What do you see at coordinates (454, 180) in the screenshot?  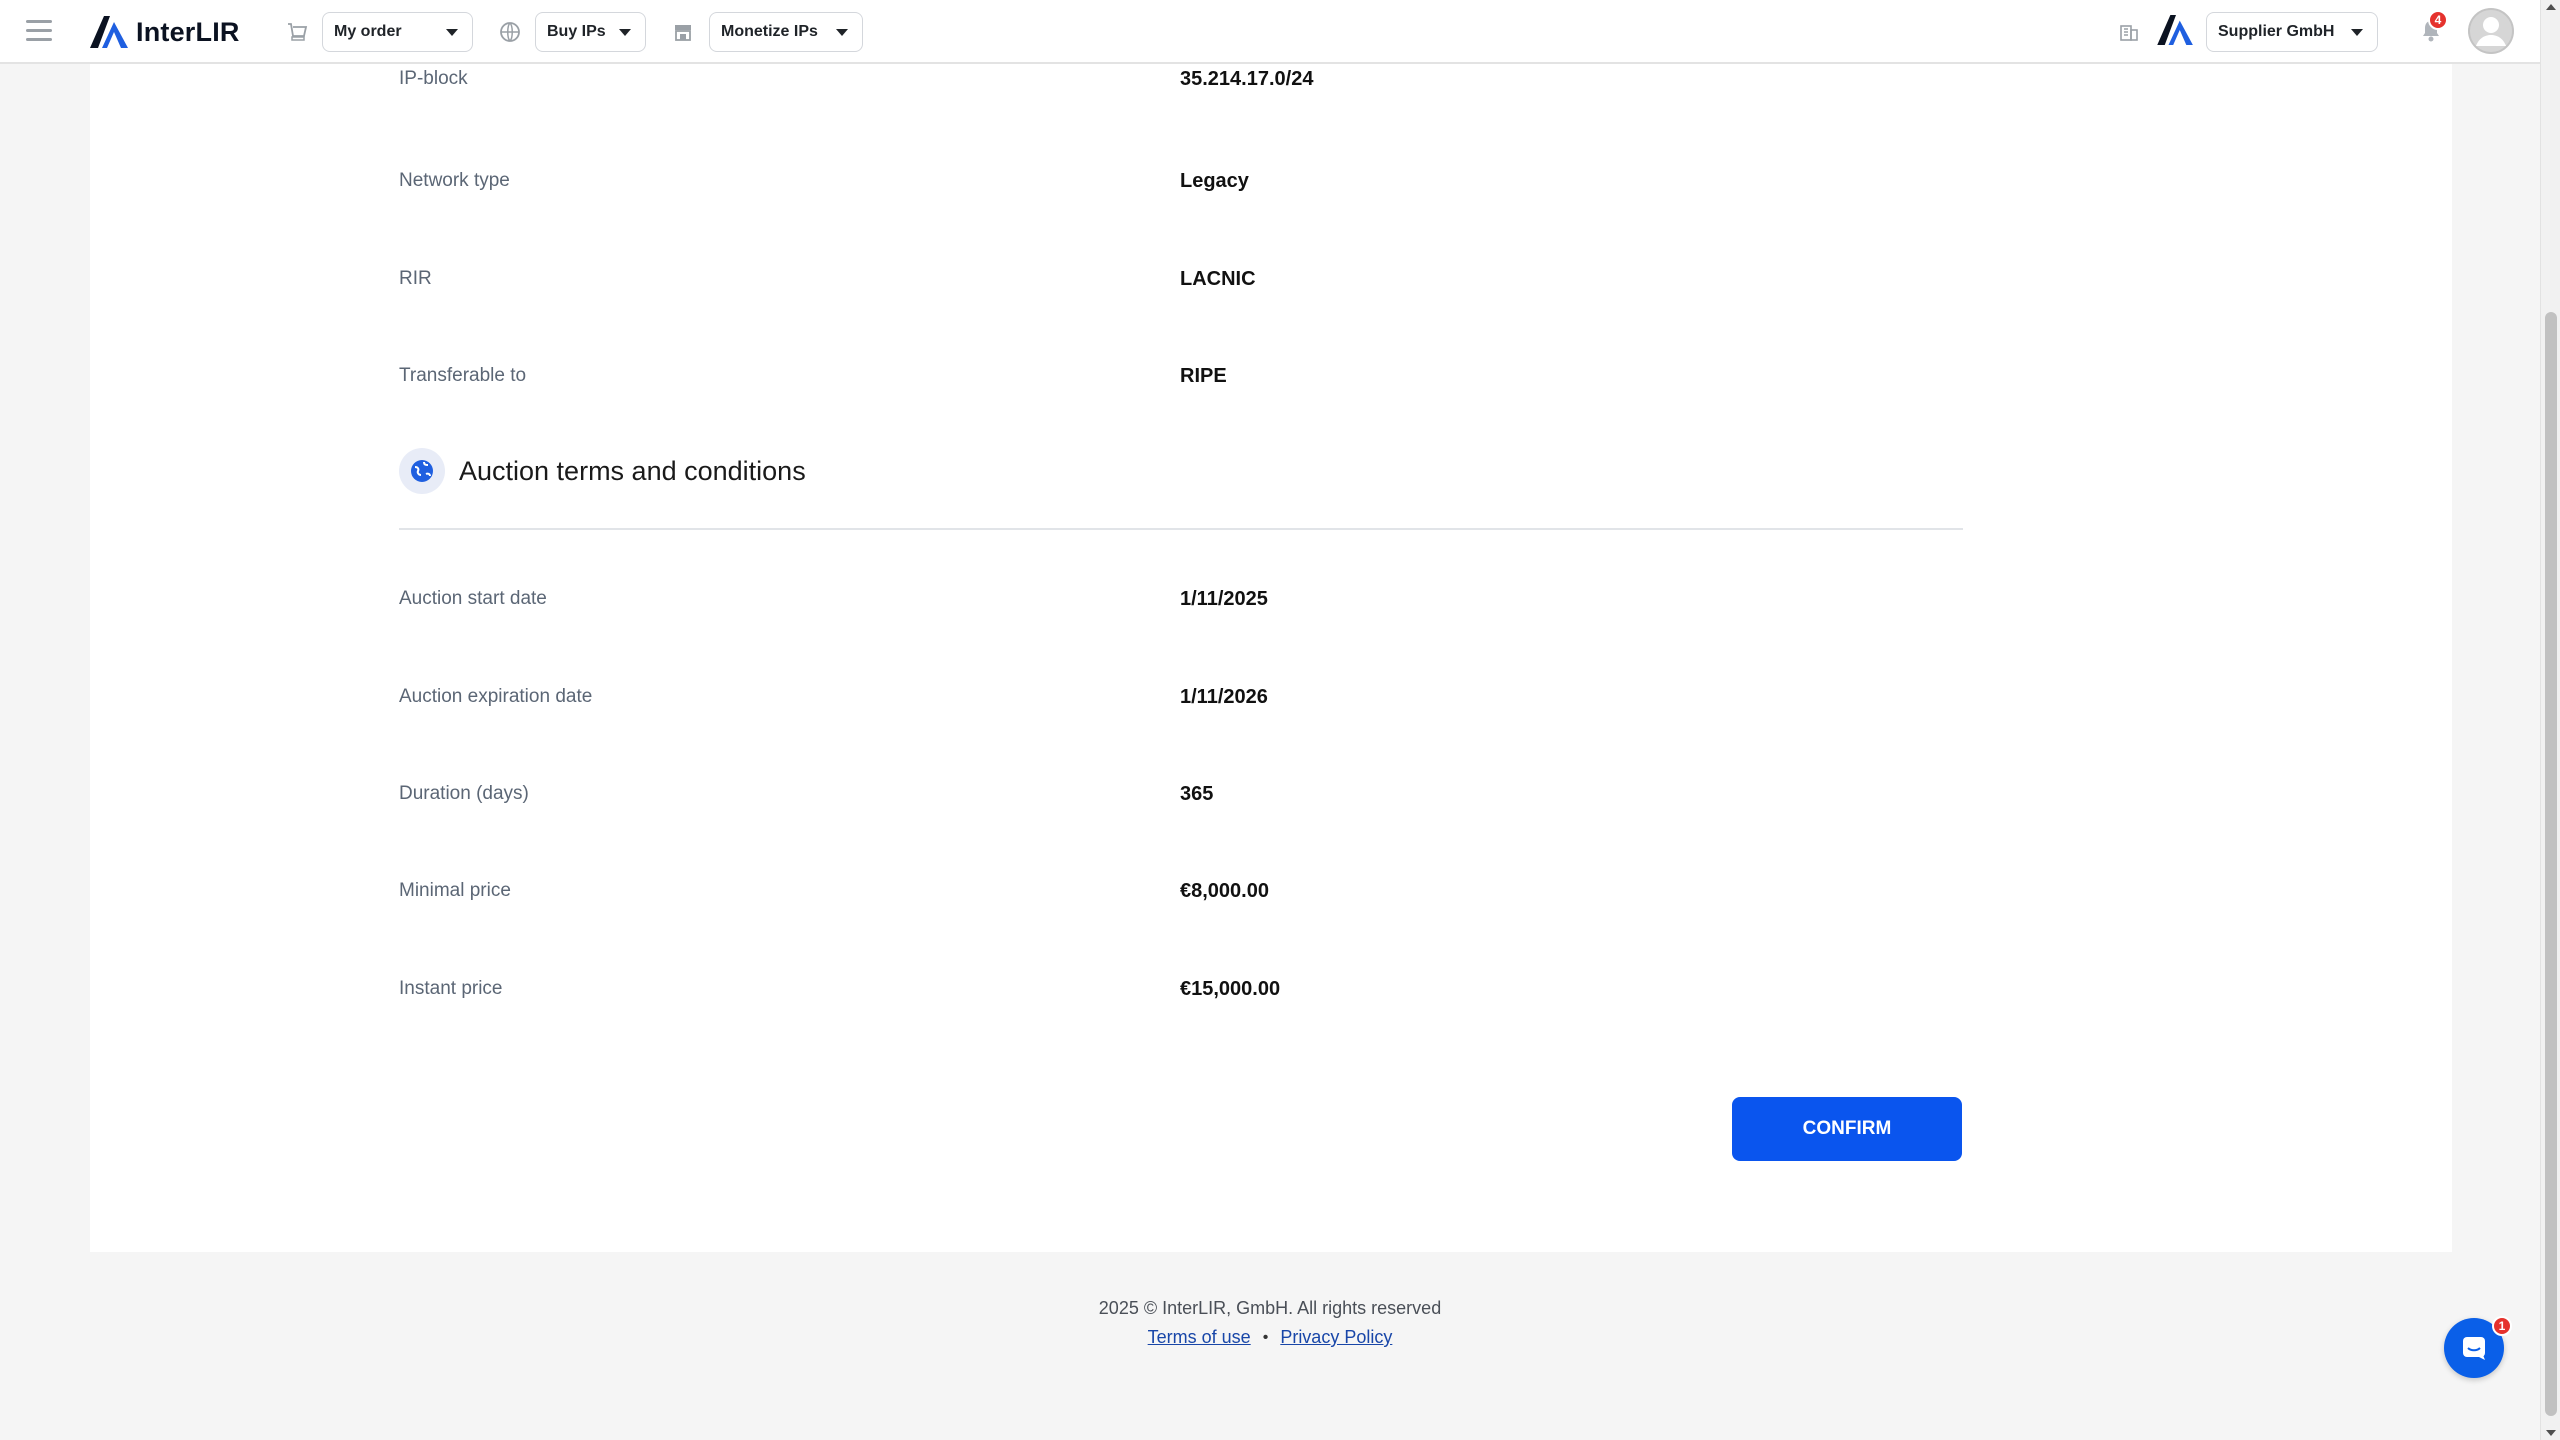 I see `detail-label: Network type` at bounding box center [454, 180].